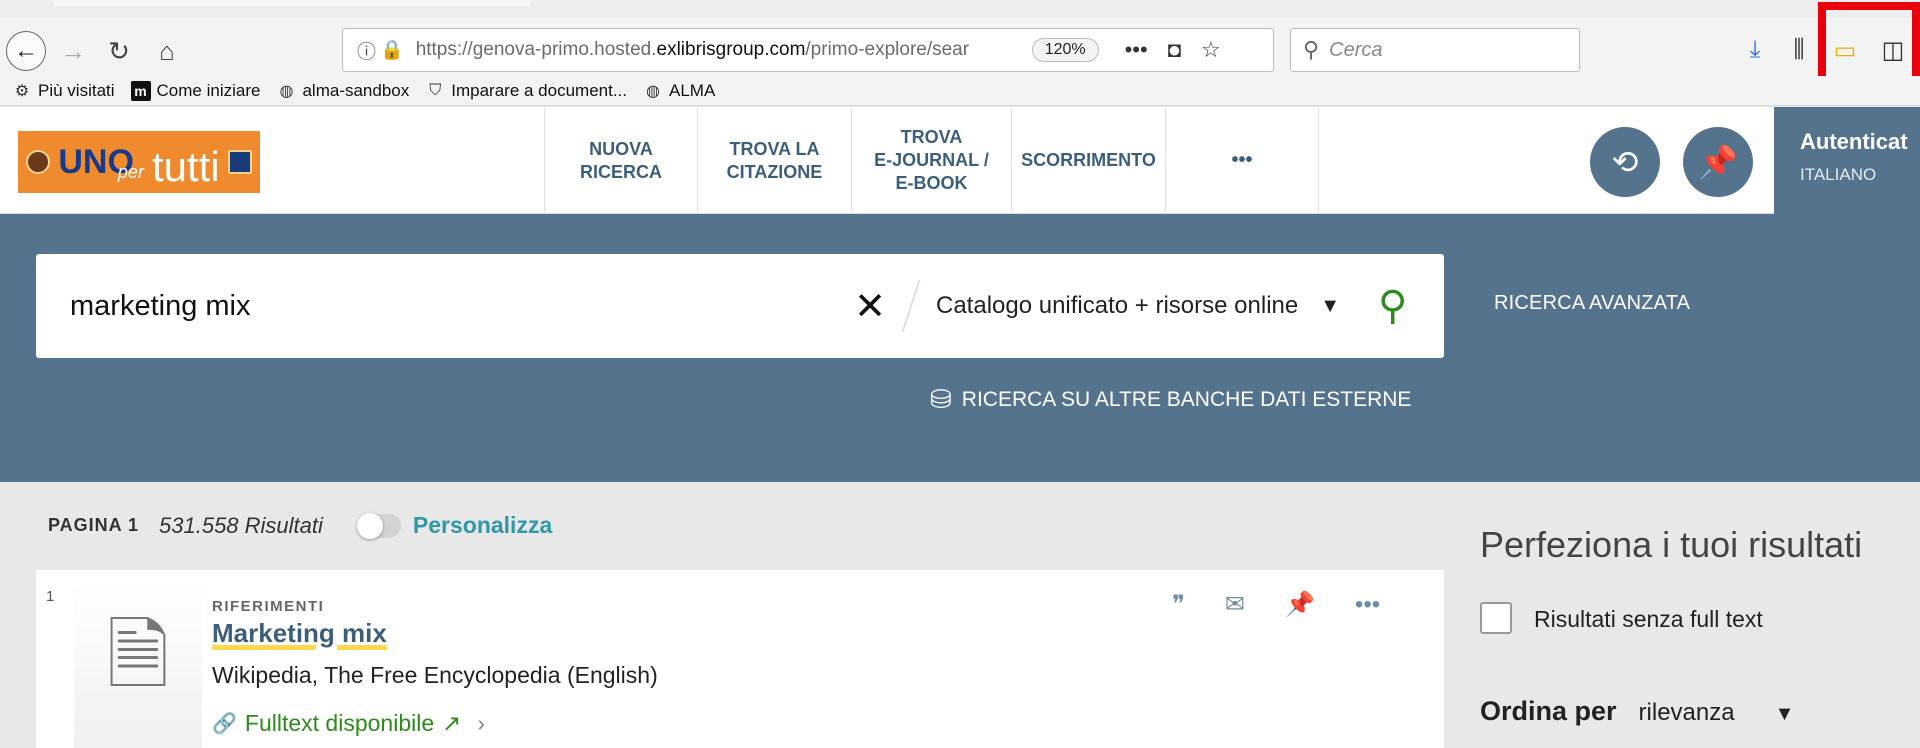 This screenshot has width=1920, height=748. I want to click on nav-trova-ejournal: TROVA E-JOURNAL / E-BOOK, so click(931, 160).